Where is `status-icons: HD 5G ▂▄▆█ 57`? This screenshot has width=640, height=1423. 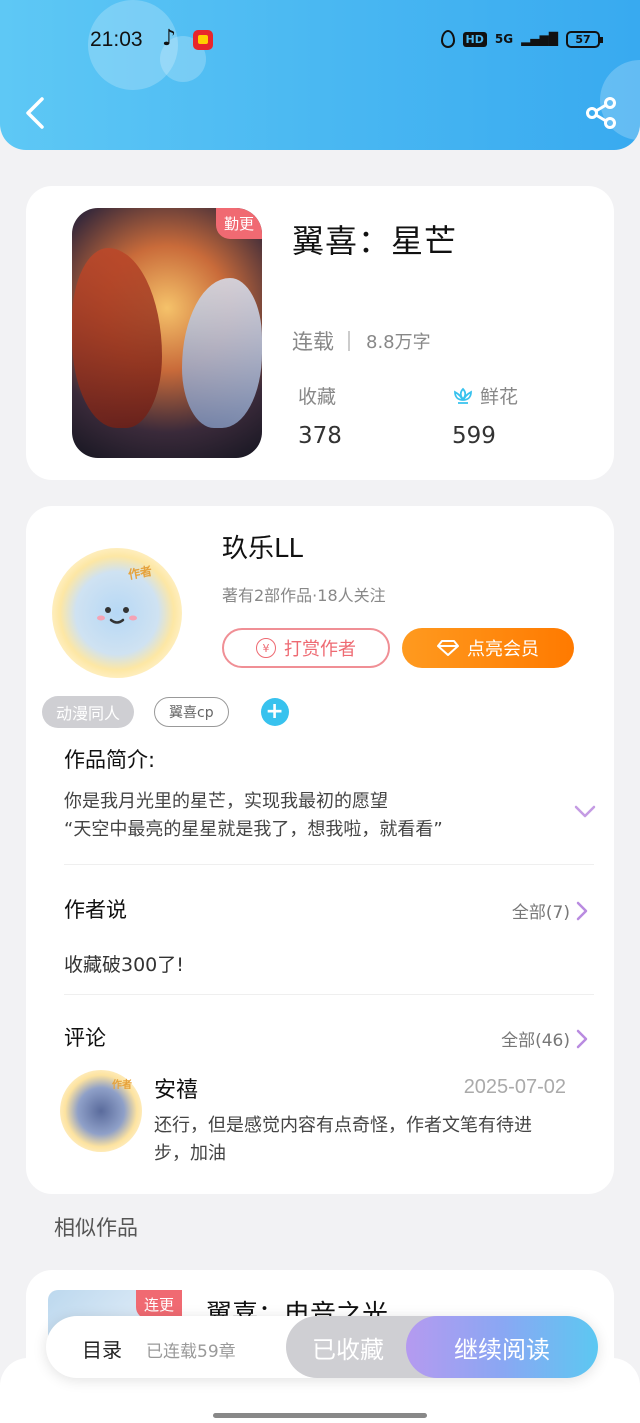
status-icons: HD 5G ▂▄▆█ 57 is located at coordinates (521, 39).